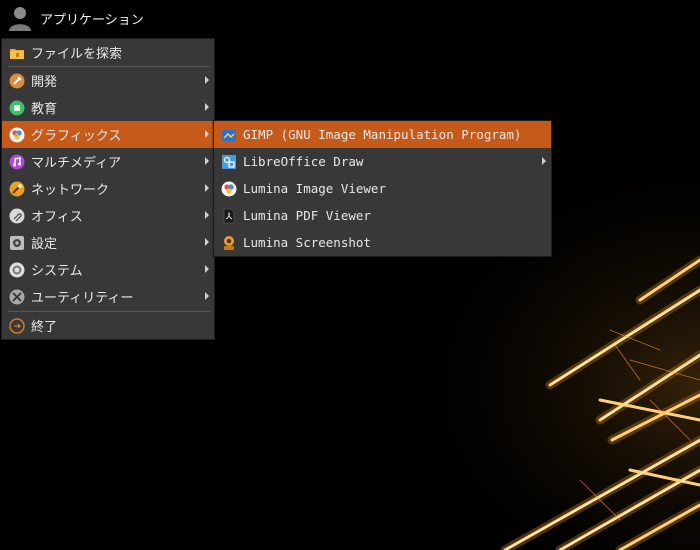  I want to click on settings-icon, so click(17, 243).